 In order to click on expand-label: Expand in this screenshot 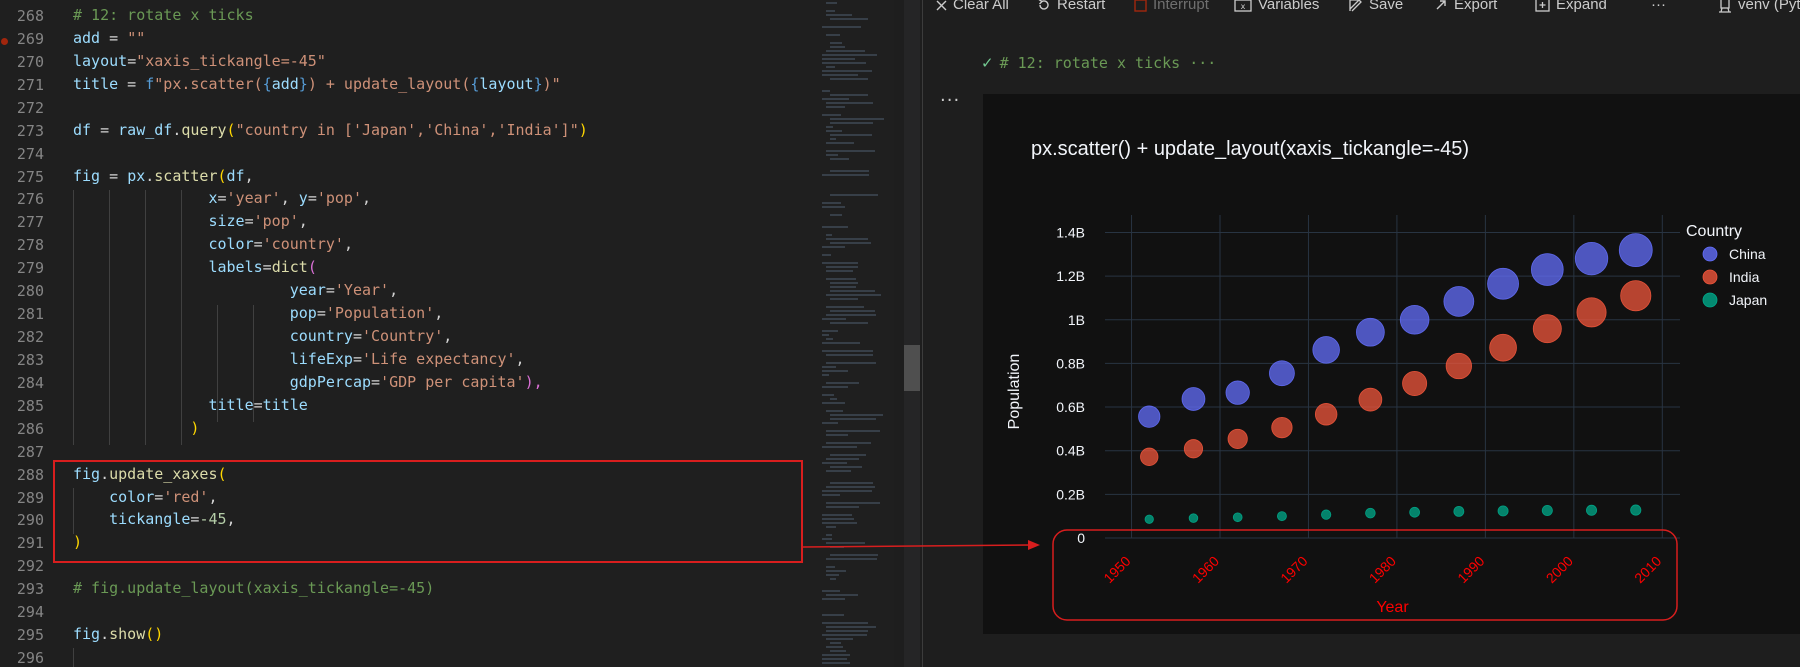, I will do `click(1581, 6)`.